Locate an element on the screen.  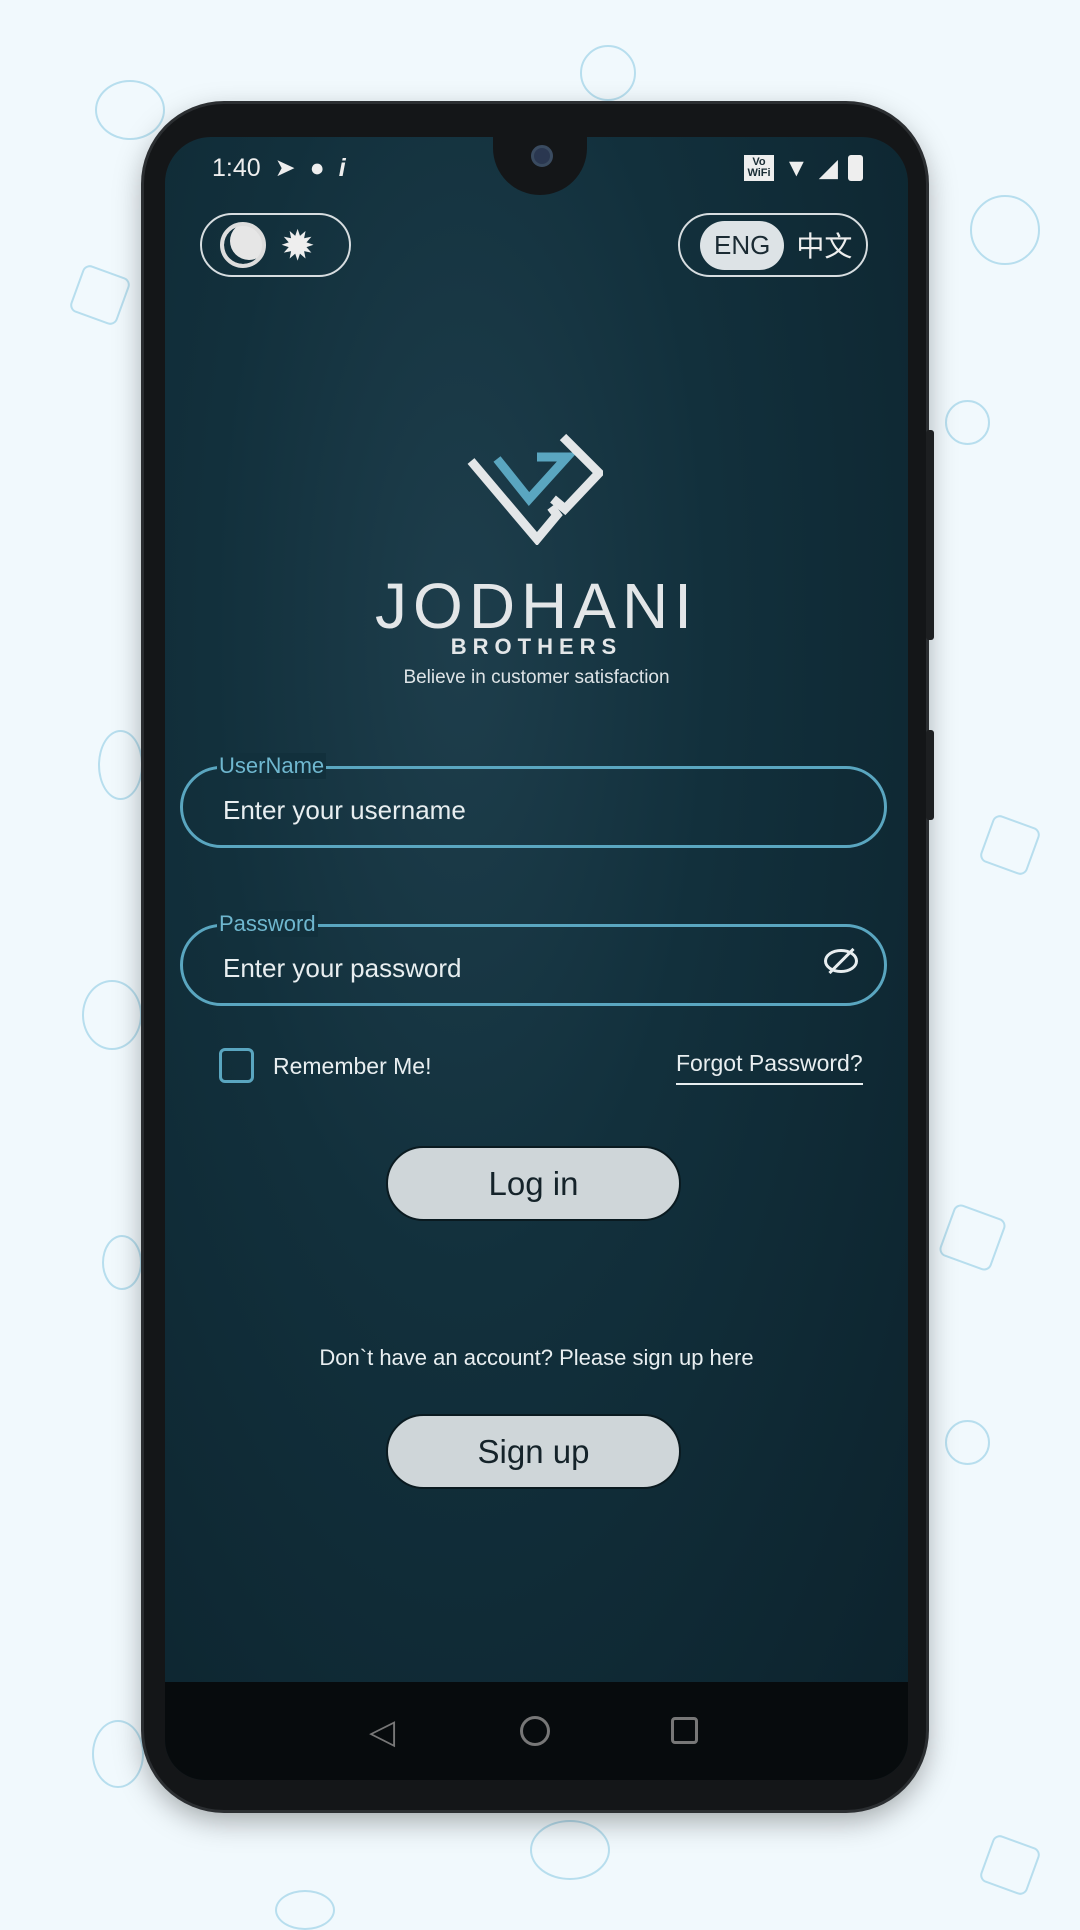
username-label: UserName is located at coordinates (272, 766).